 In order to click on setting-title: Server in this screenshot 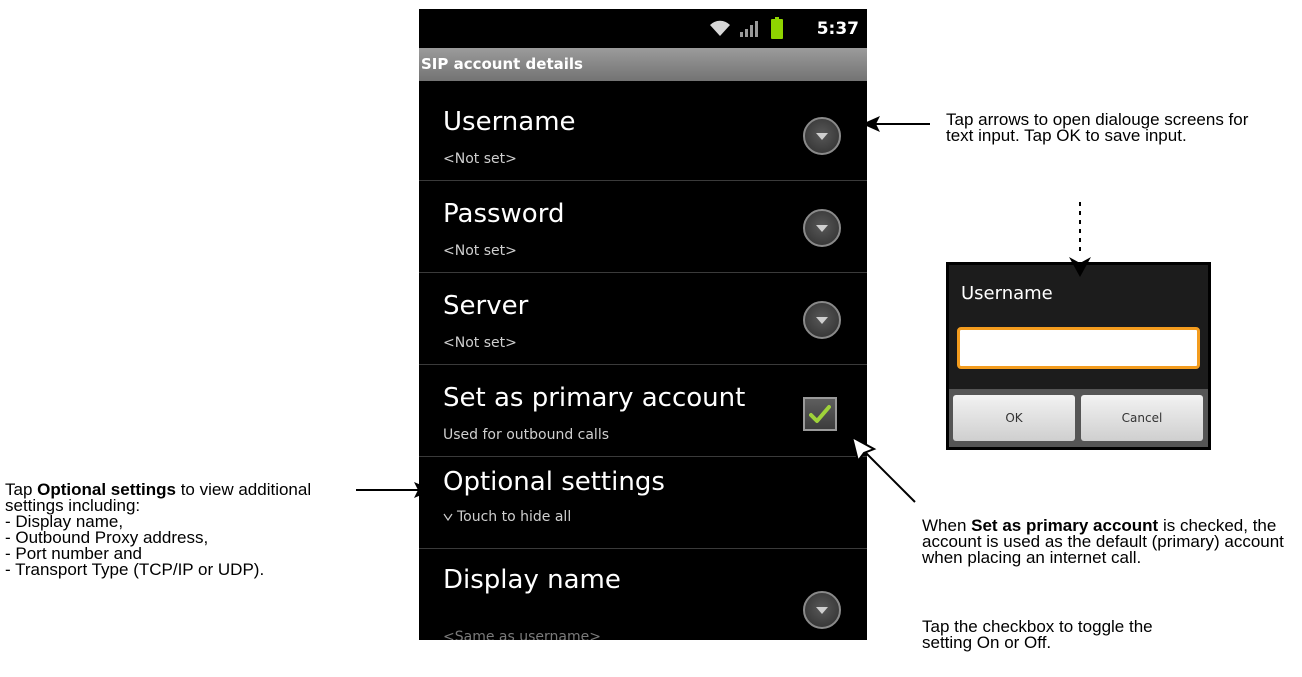, I will do `click(486, 306)`.